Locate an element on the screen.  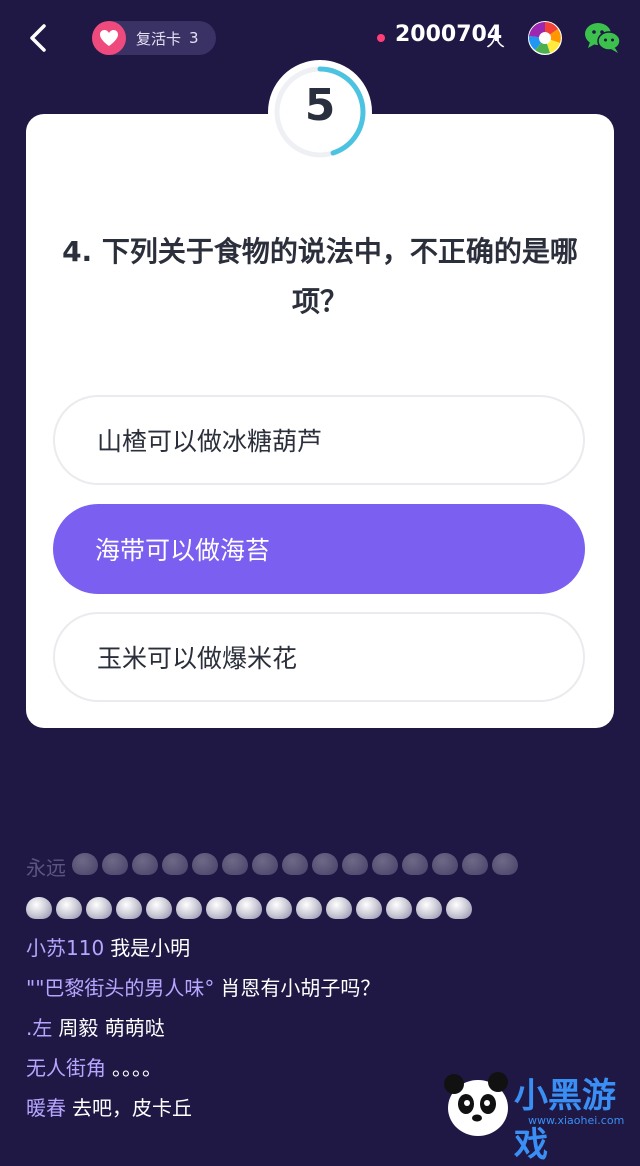
chat-username: 小苏110 is located at coordinates (65, 948).